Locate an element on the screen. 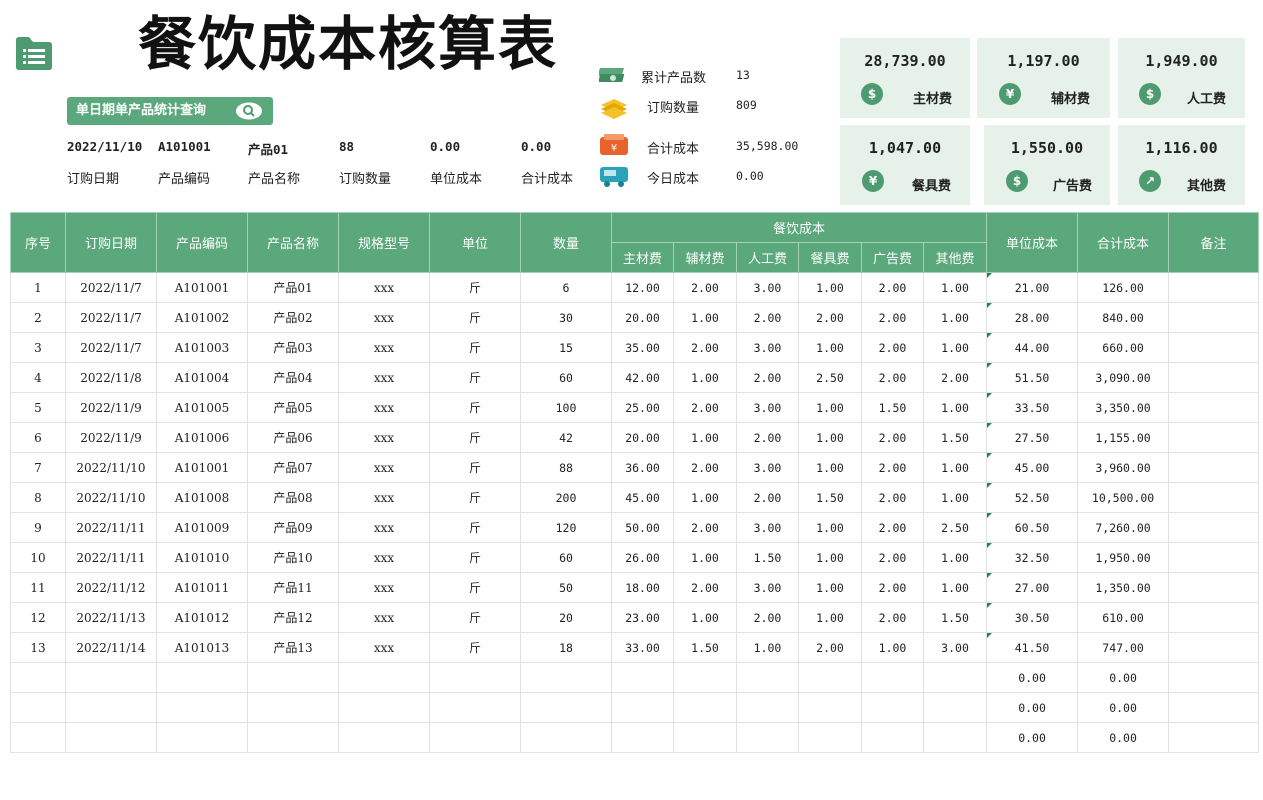  cell-seq: 2 is located at coordinates (38, 317).